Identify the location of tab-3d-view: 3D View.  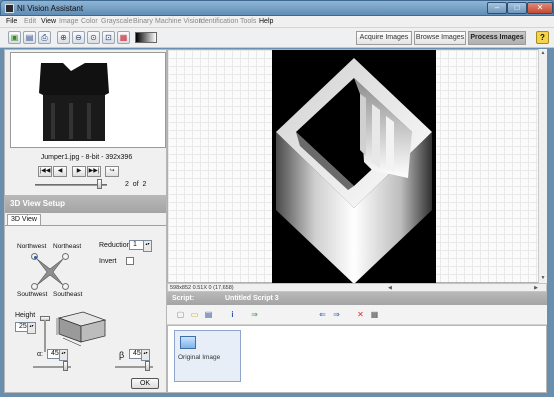
(24, 219).